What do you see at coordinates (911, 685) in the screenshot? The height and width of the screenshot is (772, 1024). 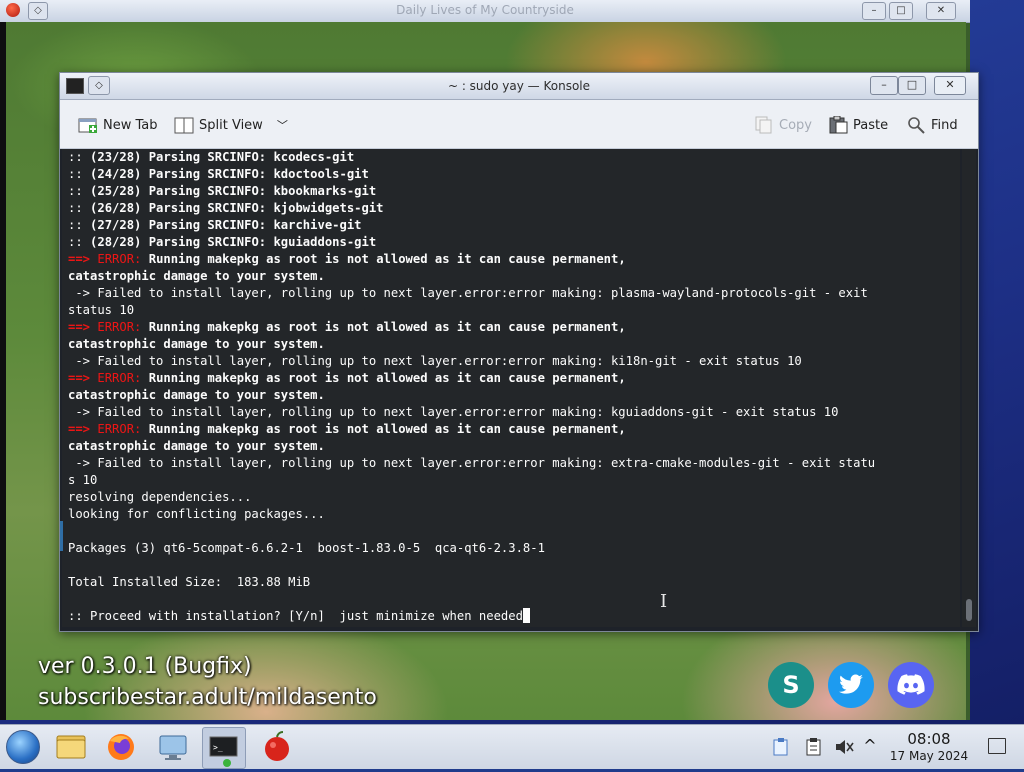 I see `discord-icon` at bounding box center [911, 685].